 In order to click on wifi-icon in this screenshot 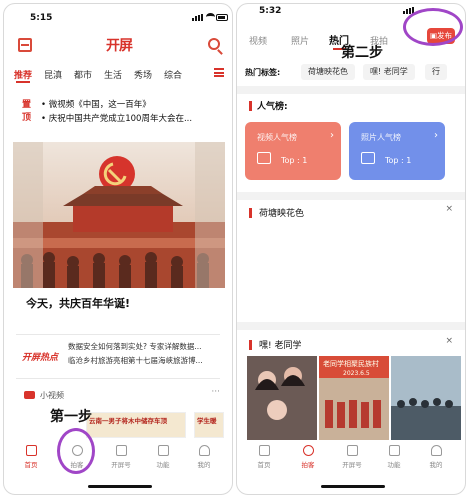, I will do `click(210, 17)`.